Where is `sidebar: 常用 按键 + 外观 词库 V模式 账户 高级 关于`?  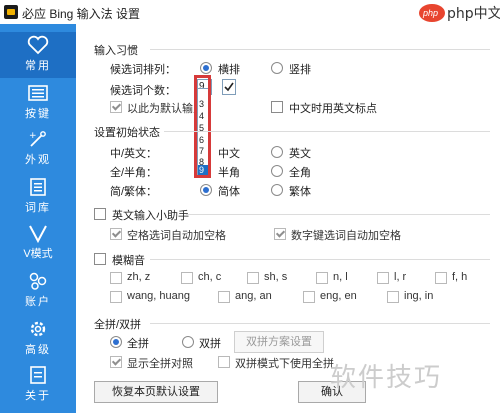 sidebar: 常用 按键 + 外观 词库 V模式 账户 高级 关于 is located at coordinates (38, 218).